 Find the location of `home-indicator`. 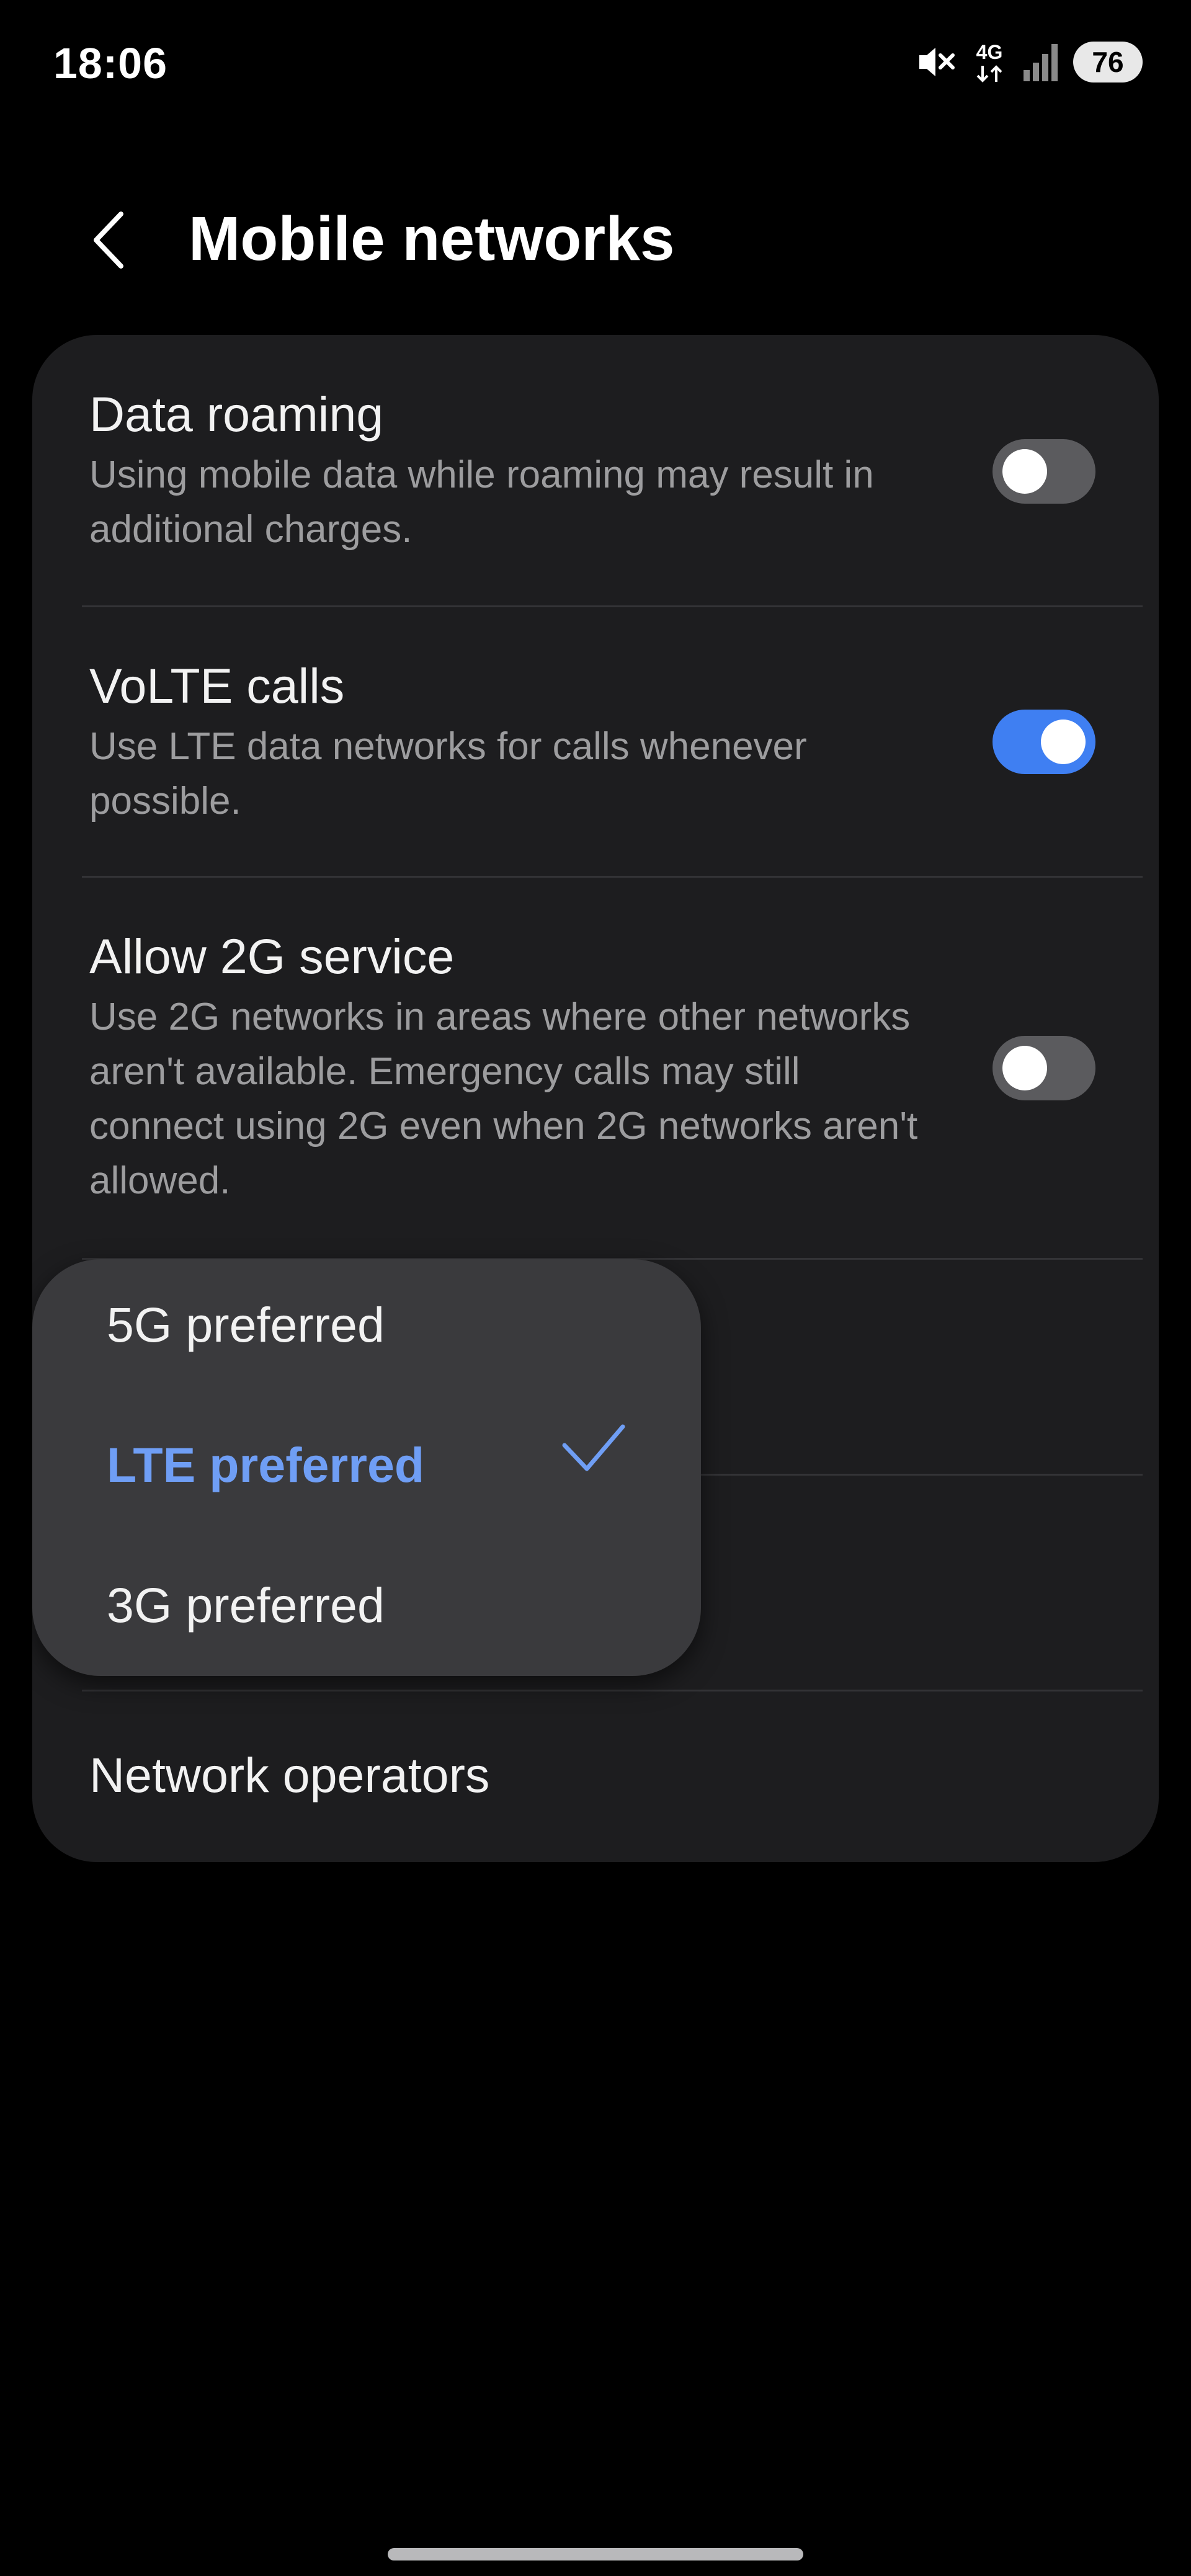

home-indicator is located at coordinates (595, 2554).